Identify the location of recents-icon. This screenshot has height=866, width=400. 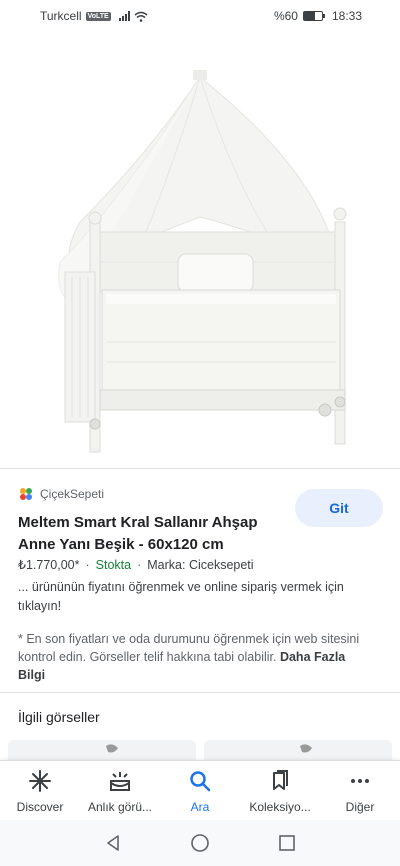
(287, 843).